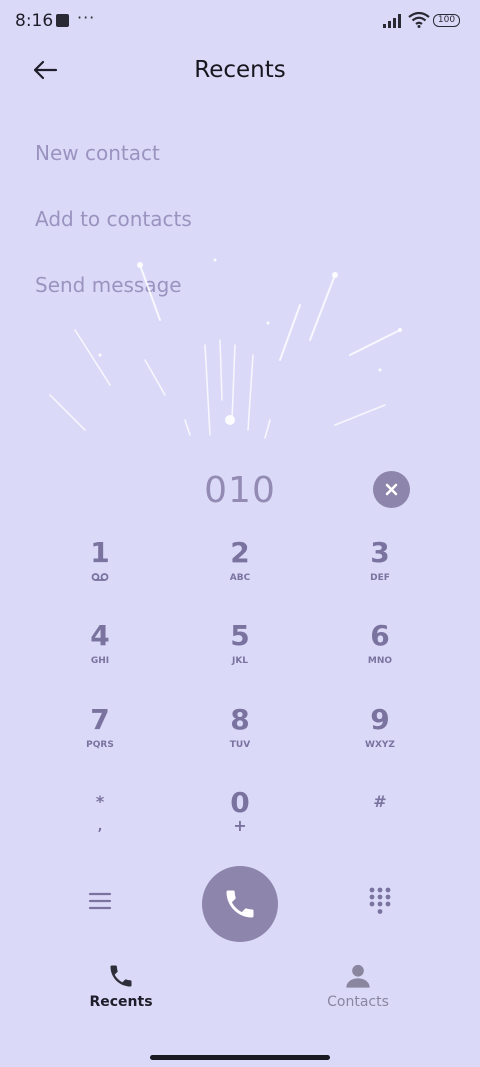  I want to click on wifi-icon, so click(419, 20).